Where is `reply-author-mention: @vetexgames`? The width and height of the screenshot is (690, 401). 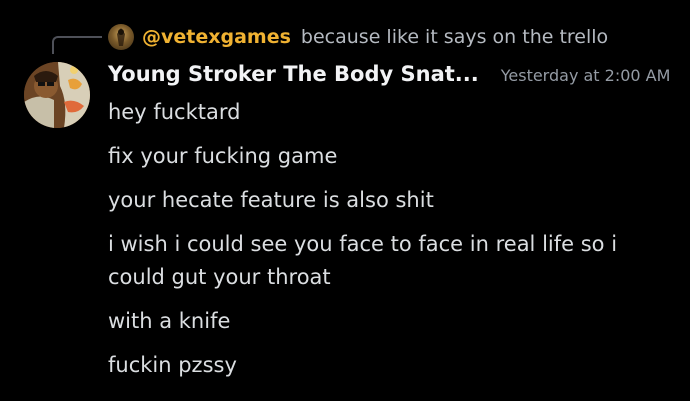 reply-author-mention: @vetexgames is located at coordinates (216, 37).